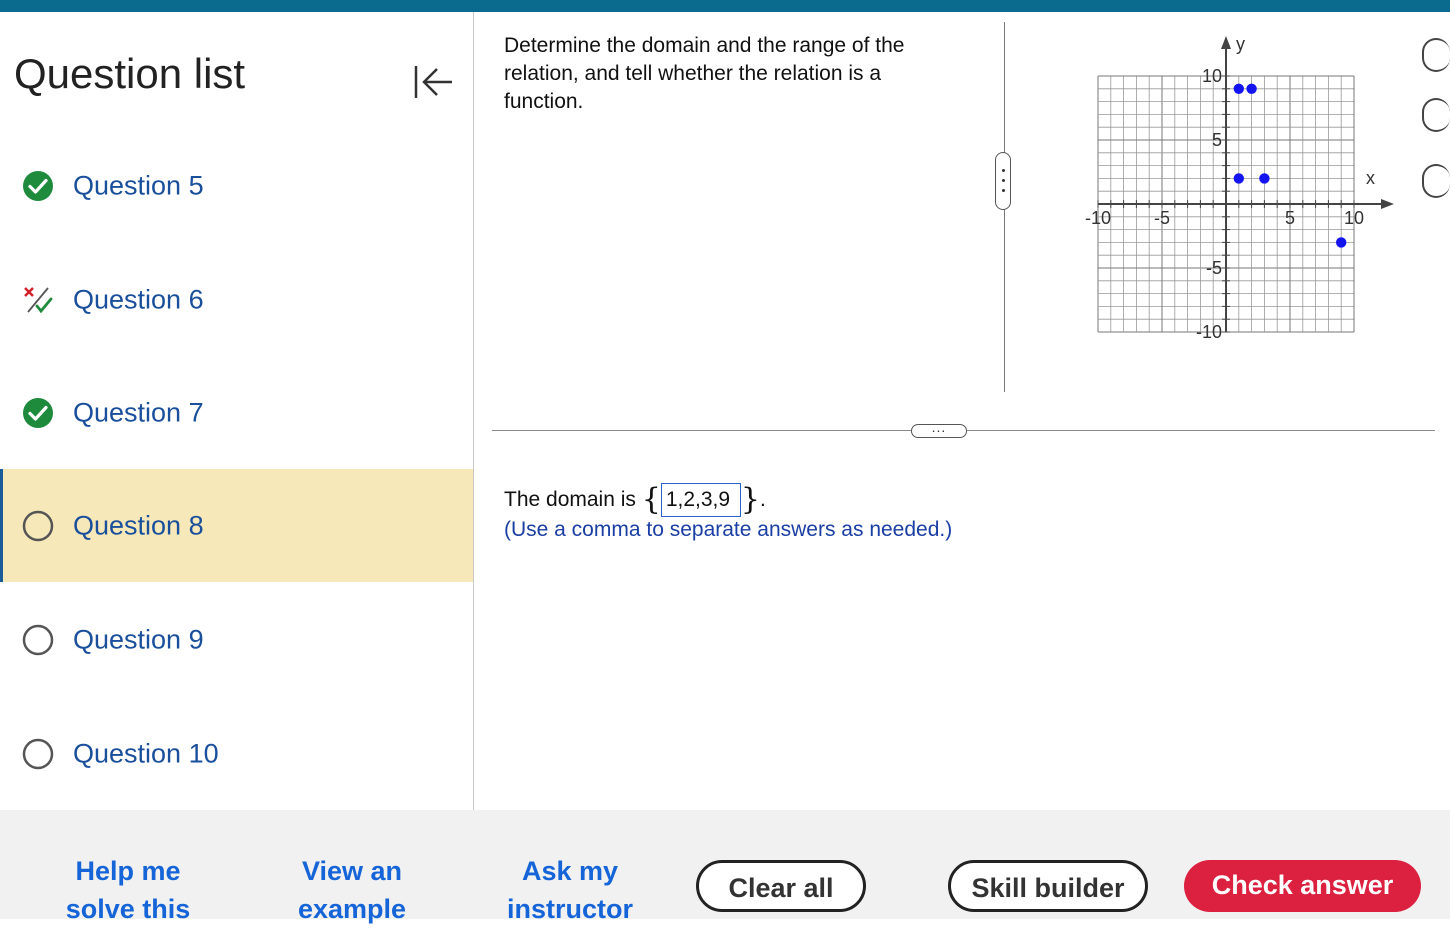 Image resolution: width=1450 pixels, height=928 pixels. I want to click on domain-answer-input: 1,2,3,9, so click(700, 500).